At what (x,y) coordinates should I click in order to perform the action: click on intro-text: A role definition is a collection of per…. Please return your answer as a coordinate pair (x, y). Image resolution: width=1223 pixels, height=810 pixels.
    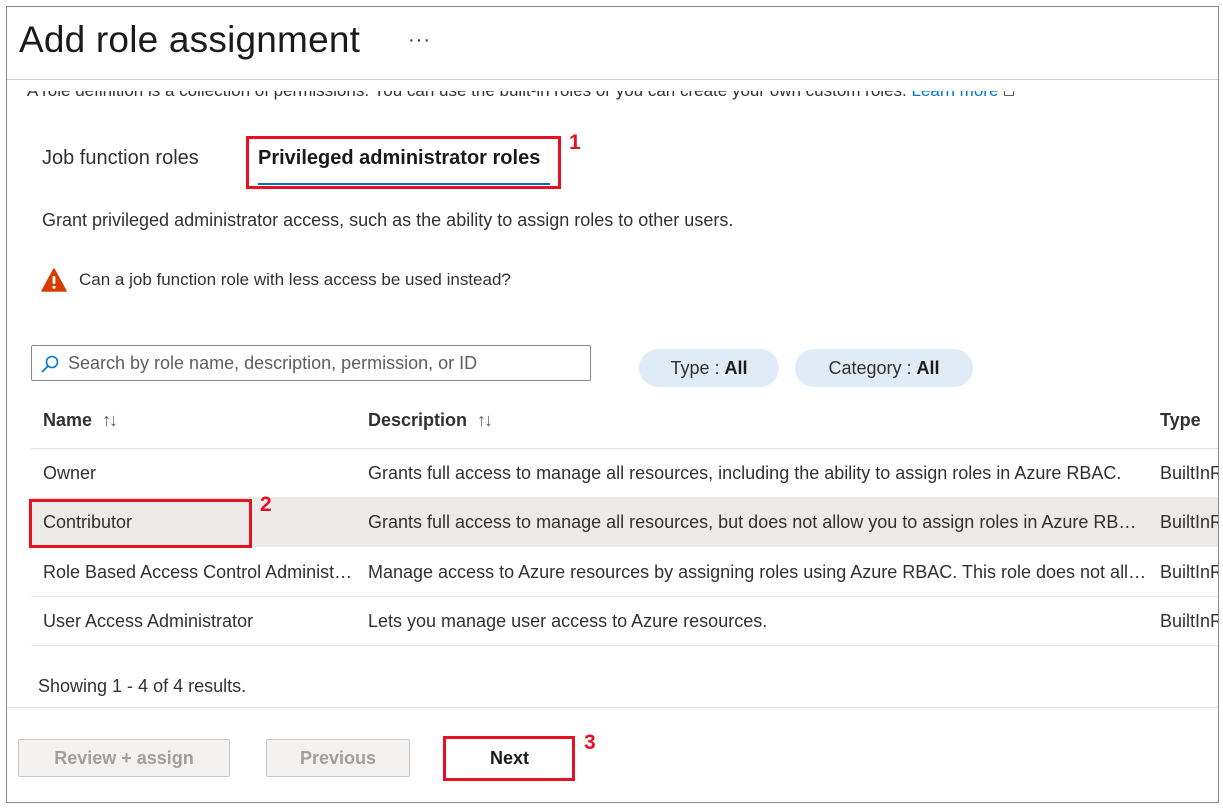
    Looking at the image, I should click on (521, 96).